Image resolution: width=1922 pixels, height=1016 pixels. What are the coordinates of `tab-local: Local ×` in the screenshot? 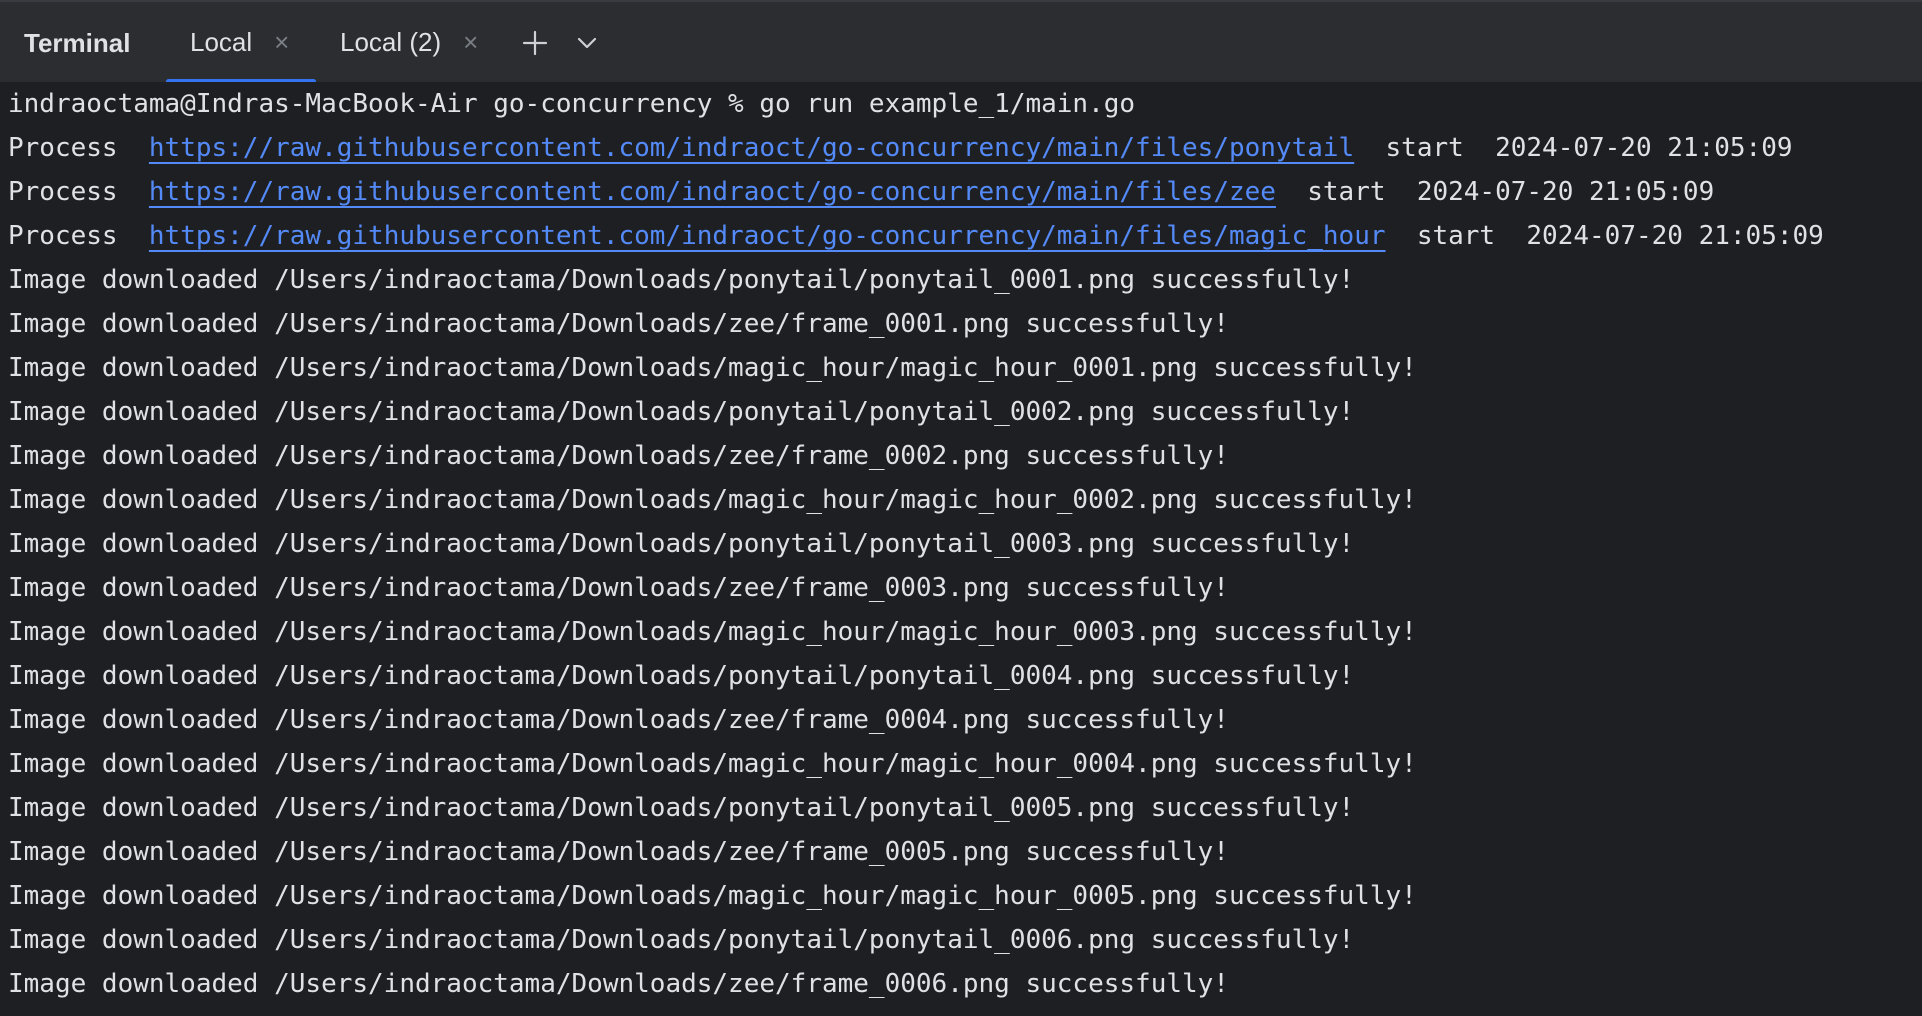 It's located at (239, 42).